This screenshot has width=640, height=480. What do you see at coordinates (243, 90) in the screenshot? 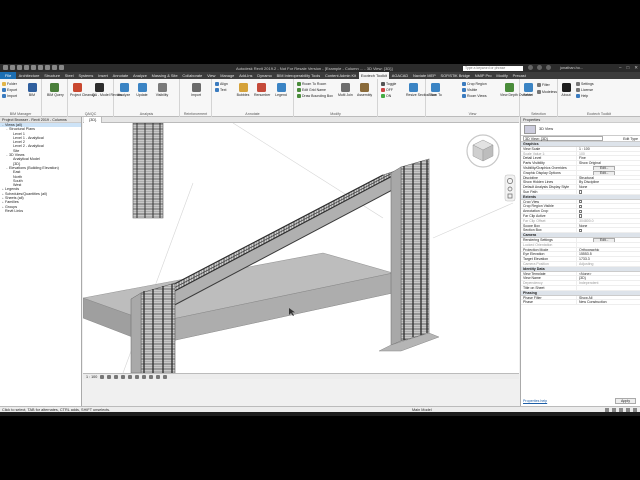
I see `bubbles-button: Bubbles` at bounding box center [243, 90].